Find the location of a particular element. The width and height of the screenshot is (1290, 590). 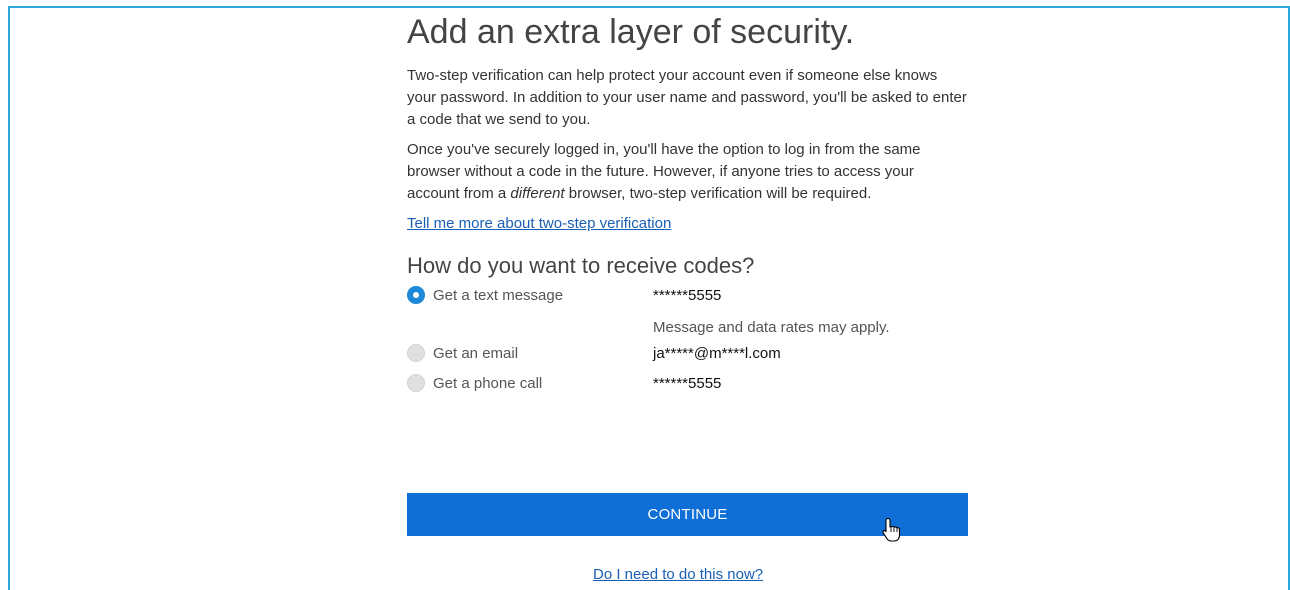

learn-more-link: Tell me more about two-step verification is located at coordinates (539, 223).